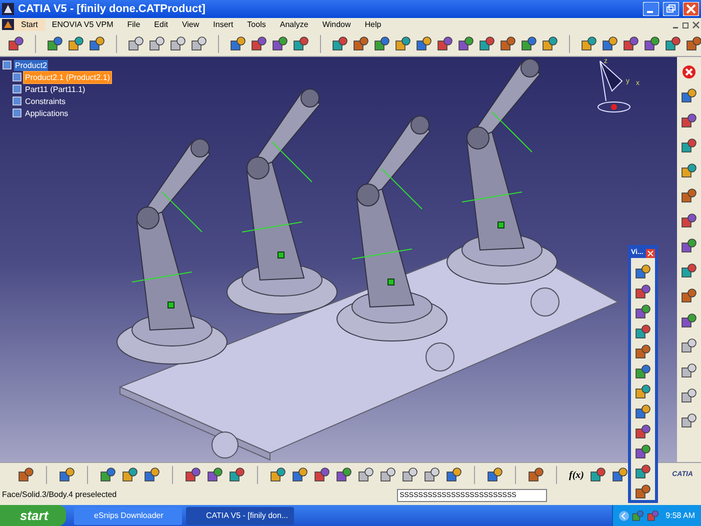 The image size is (701, 526). What do you see at coordinates (373, 24) in the screenshot?
I see `menu-item: Help` at bounding box center [373, 24].